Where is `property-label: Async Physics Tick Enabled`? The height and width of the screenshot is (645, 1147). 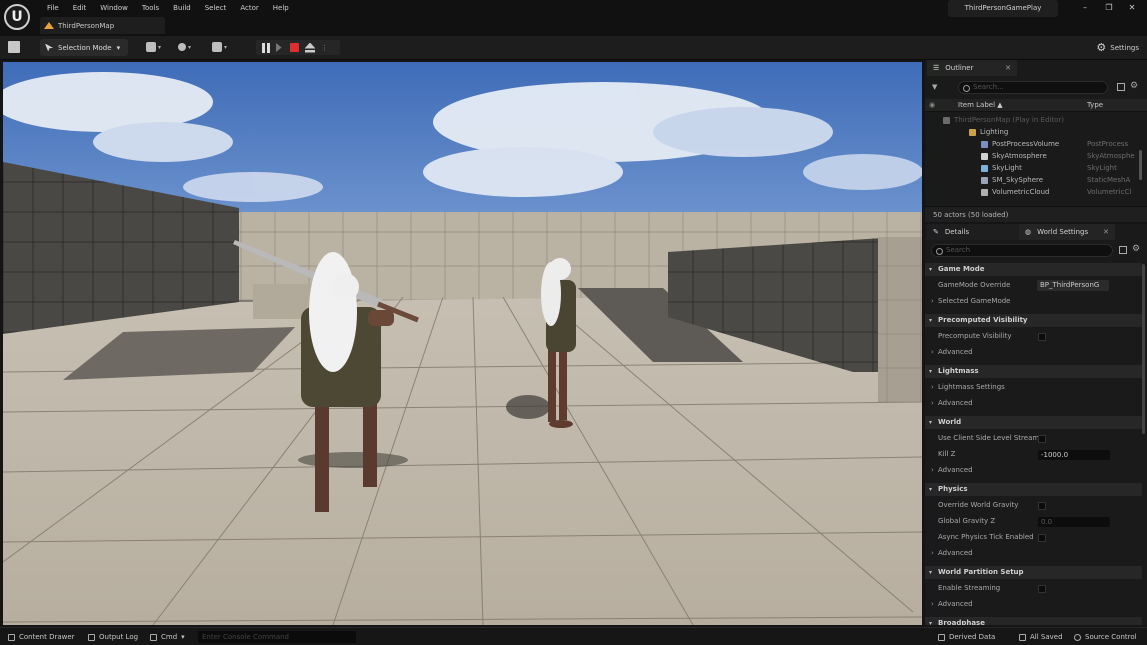 property-label: Async Physics Tick Enabled is located at coordinates (986, 537).